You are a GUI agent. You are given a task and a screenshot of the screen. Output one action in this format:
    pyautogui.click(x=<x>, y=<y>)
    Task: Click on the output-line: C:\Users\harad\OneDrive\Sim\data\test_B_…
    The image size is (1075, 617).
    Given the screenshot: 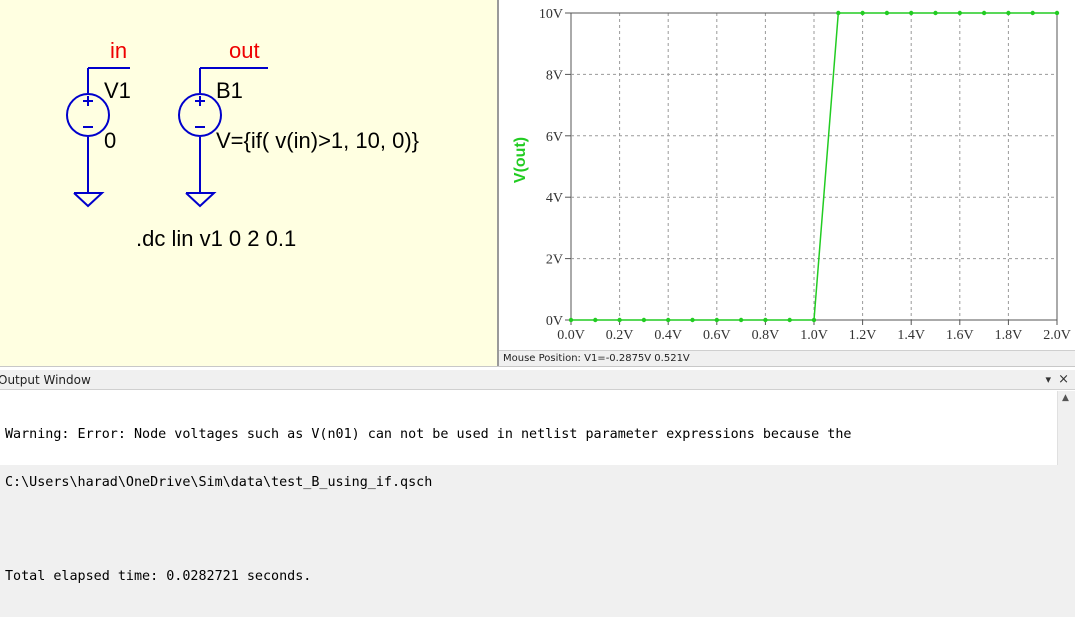 What is the action you would take?
    pyautogui.click(x=219, y=482)
    